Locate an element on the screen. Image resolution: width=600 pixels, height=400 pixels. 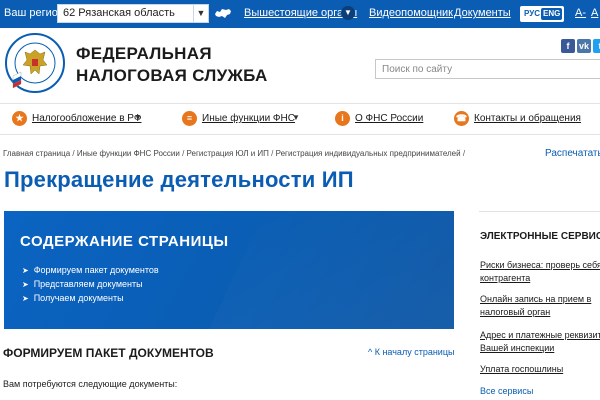
region-select: 62 Рязанская область ▼ is located at coordinates (133, 13).